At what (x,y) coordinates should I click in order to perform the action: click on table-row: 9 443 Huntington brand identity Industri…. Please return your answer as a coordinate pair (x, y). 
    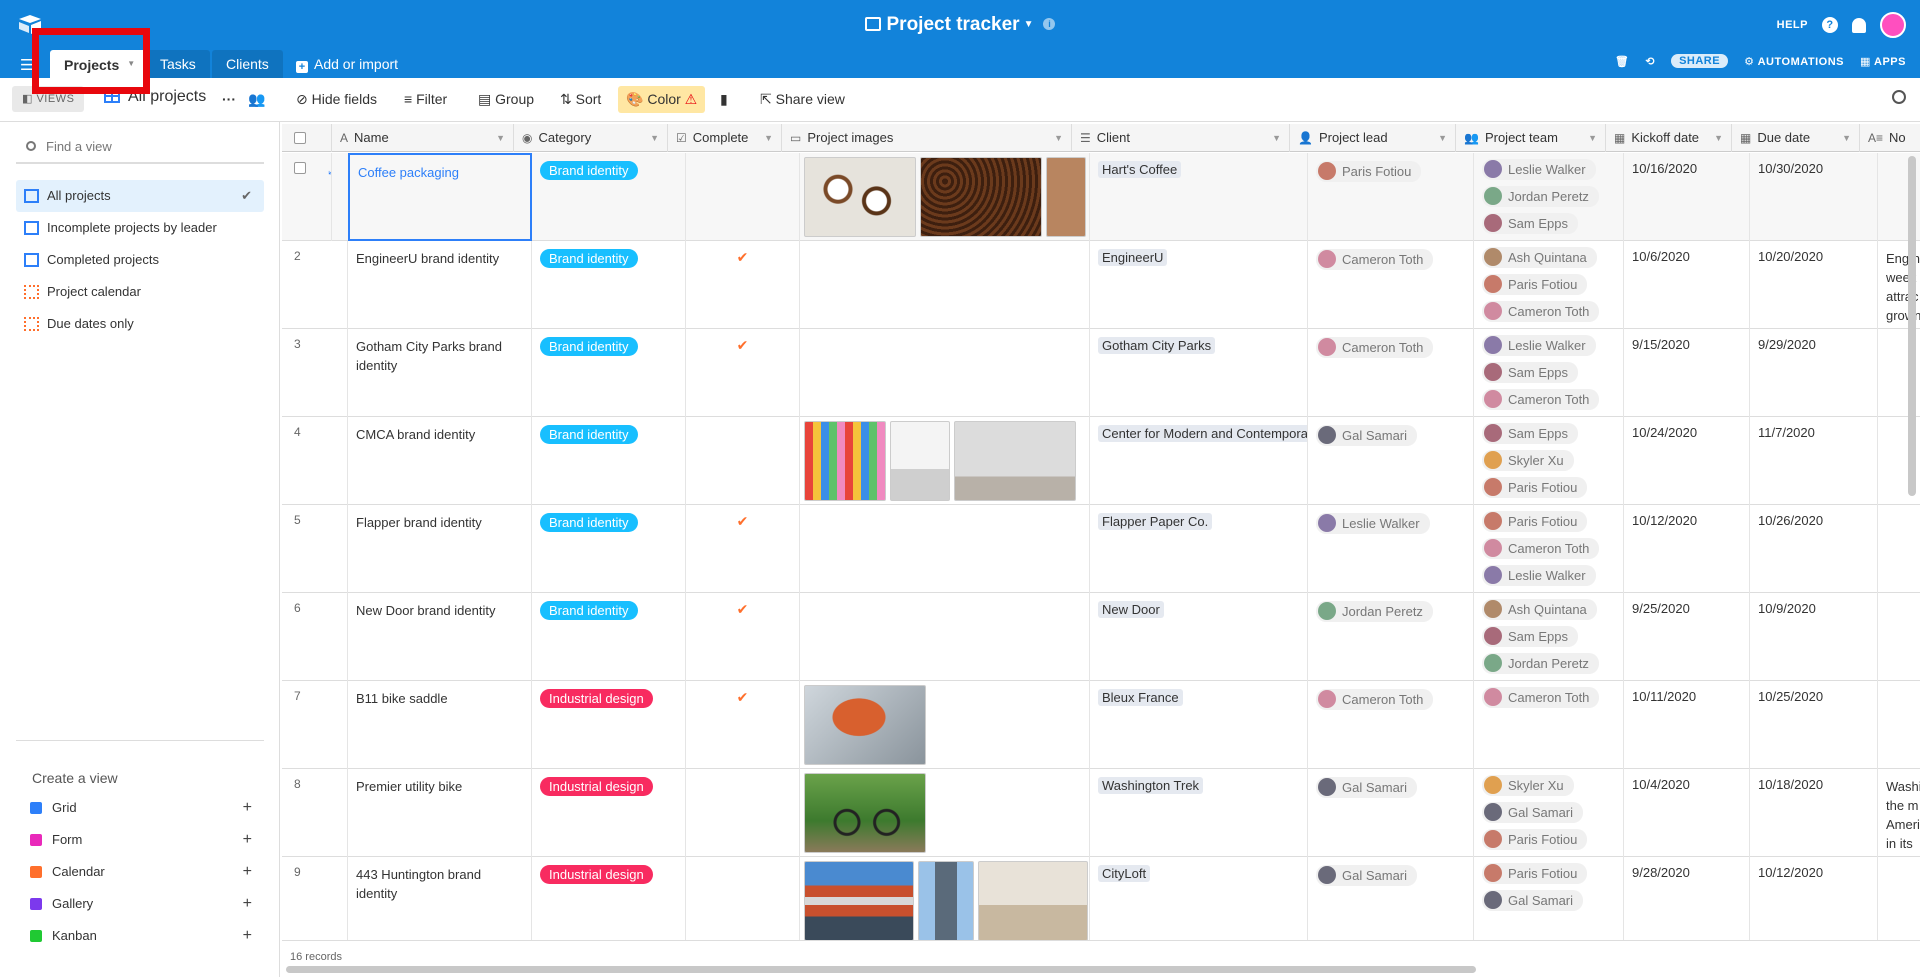
    Looking at the image, I should click on (1101, 901).